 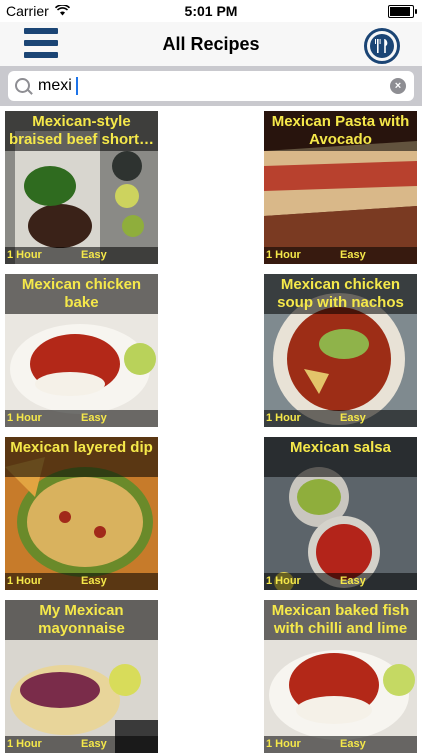 I want to click on search-field: ×, so click(x=211, y=86).